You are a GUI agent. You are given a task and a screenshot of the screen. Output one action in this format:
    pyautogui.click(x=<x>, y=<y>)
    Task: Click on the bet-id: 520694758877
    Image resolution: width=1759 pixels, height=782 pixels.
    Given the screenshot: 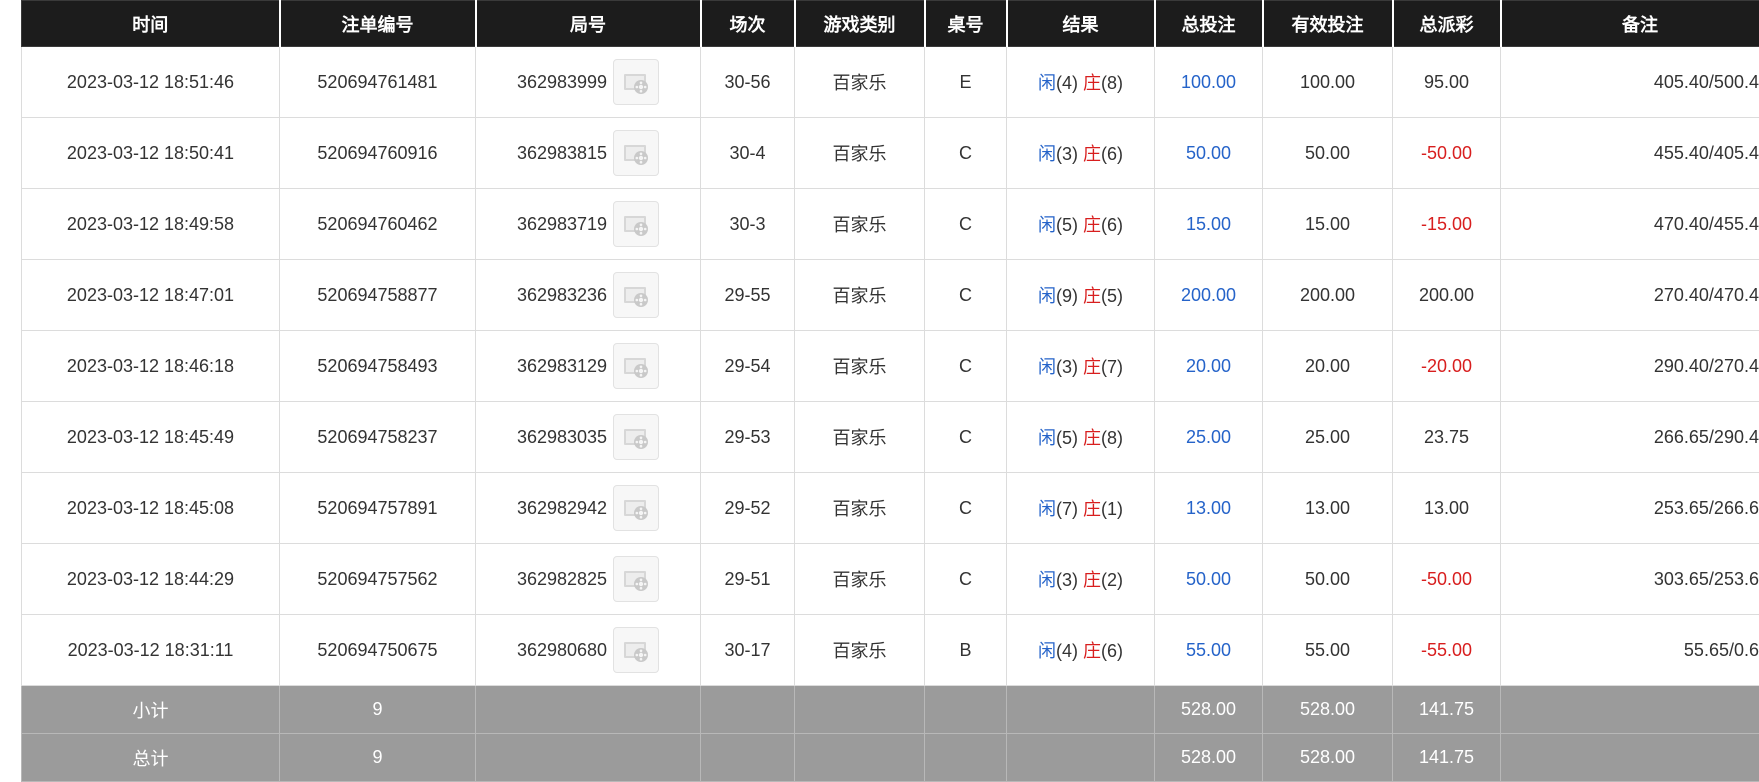 What is the action you would take?
    pyautogui.click(x=378, y=295)
    